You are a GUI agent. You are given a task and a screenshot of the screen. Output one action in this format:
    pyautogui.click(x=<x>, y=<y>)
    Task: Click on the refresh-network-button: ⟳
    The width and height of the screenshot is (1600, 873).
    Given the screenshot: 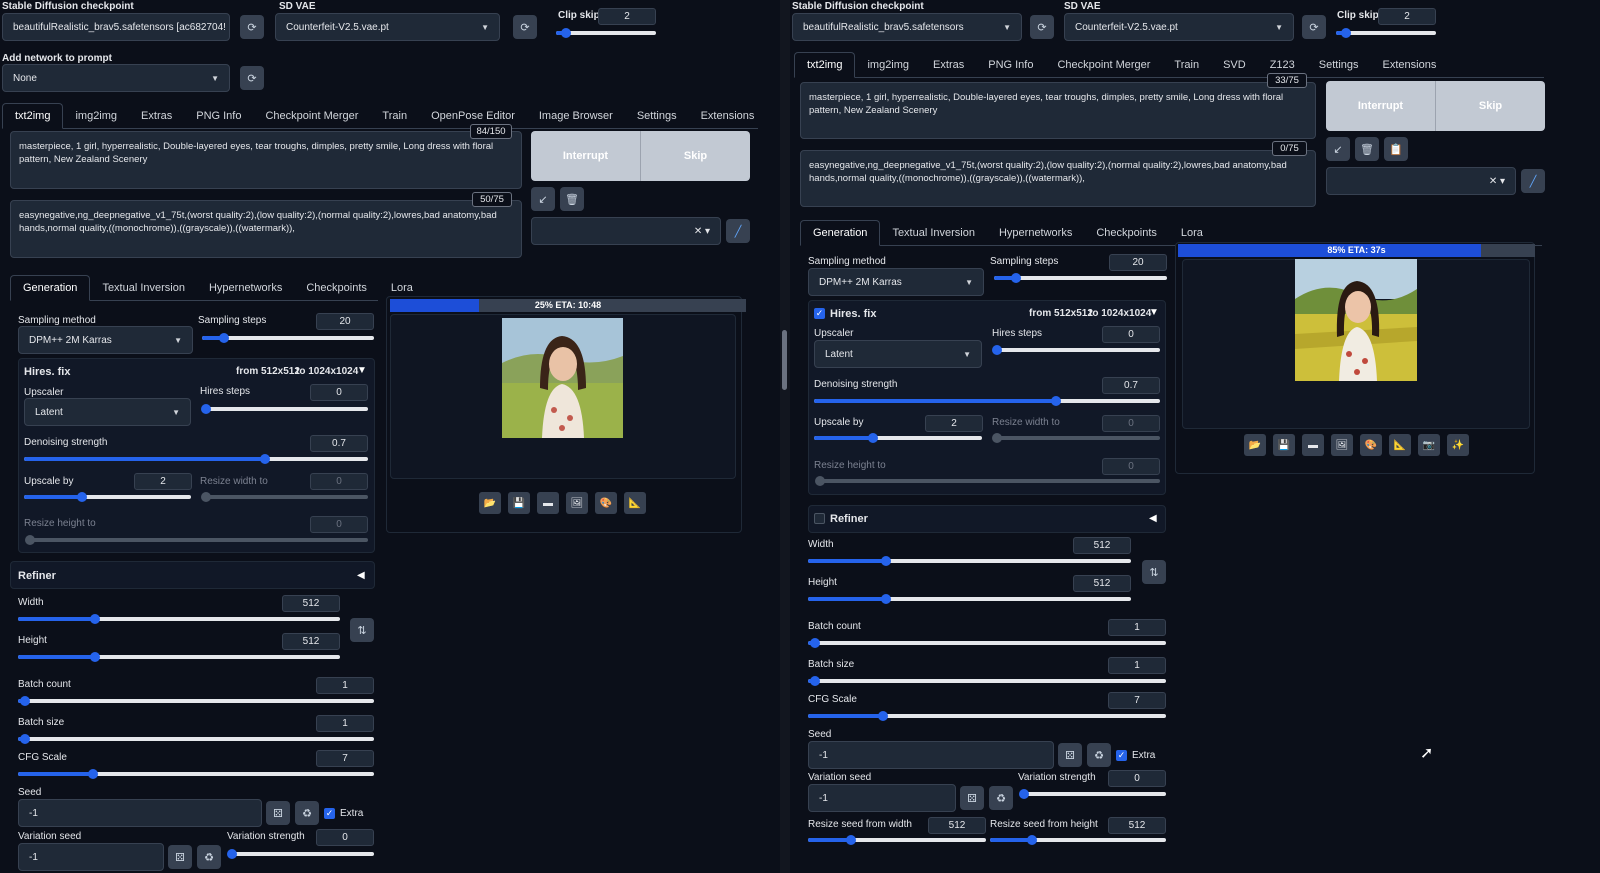 What is the action you would take?
    pyautogui.click(x=252, y=78)
    